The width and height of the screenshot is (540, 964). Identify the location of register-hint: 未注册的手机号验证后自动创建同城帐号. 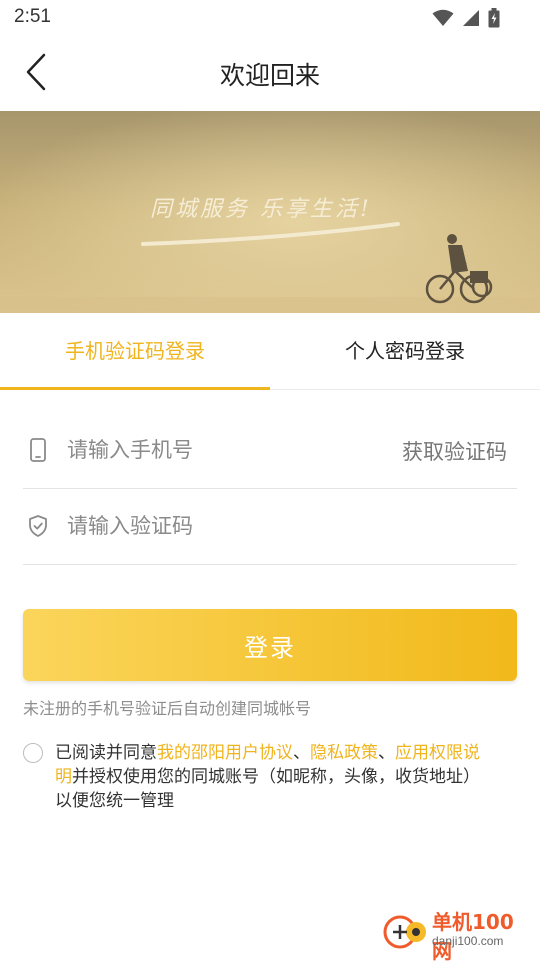
(167, 708).